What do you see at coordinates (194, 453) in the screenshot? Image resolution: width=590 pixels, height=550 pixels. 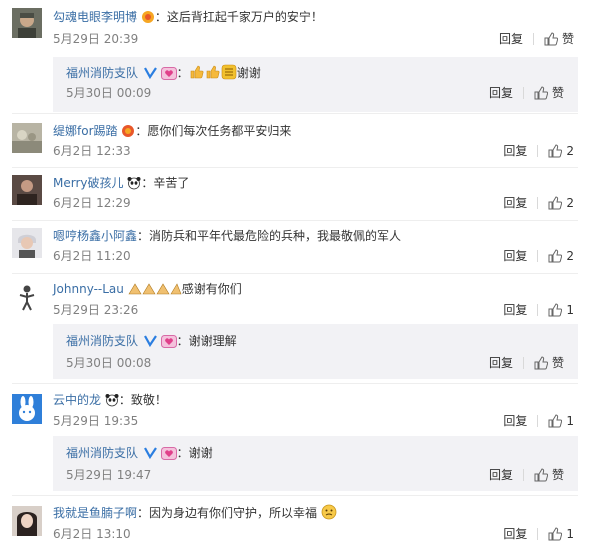 I see `reply-text: ：谢谢` at bounding box center [194, 453].